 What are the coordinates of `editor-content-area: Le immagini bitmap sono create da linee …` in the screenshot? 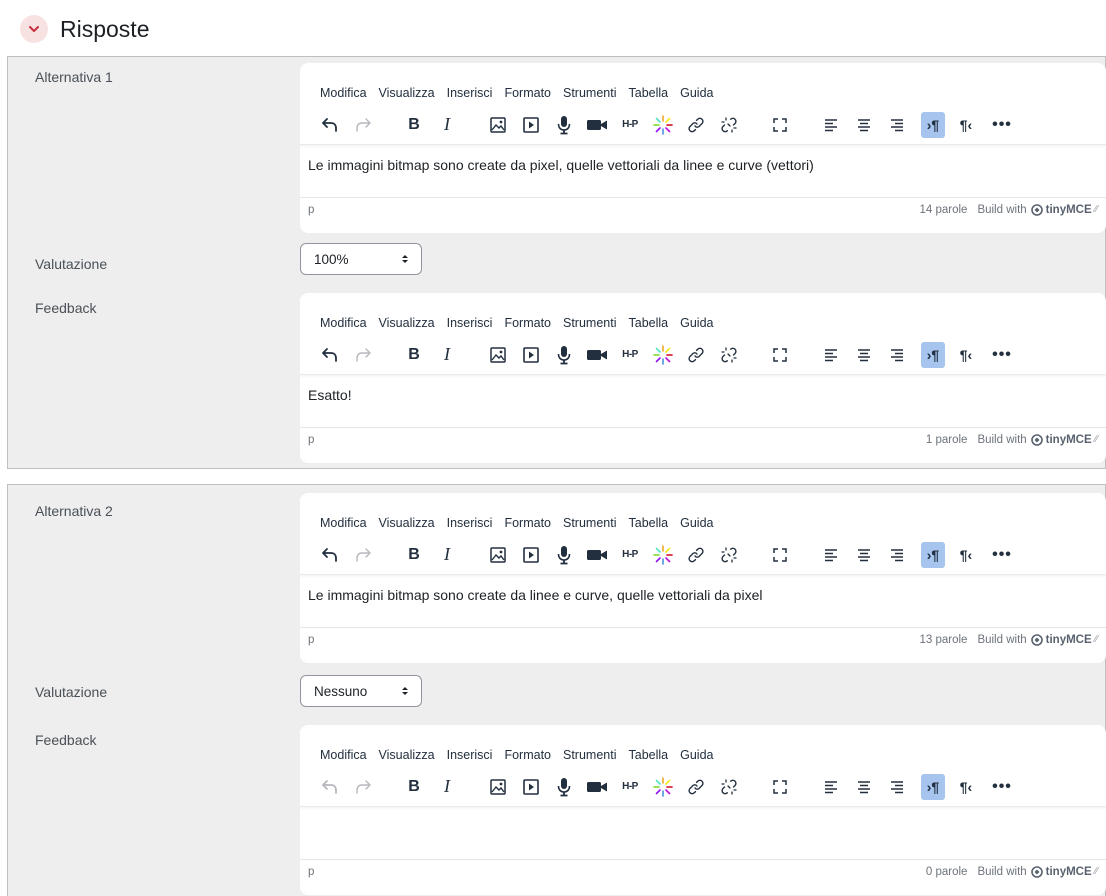 It's located at (703, 601).